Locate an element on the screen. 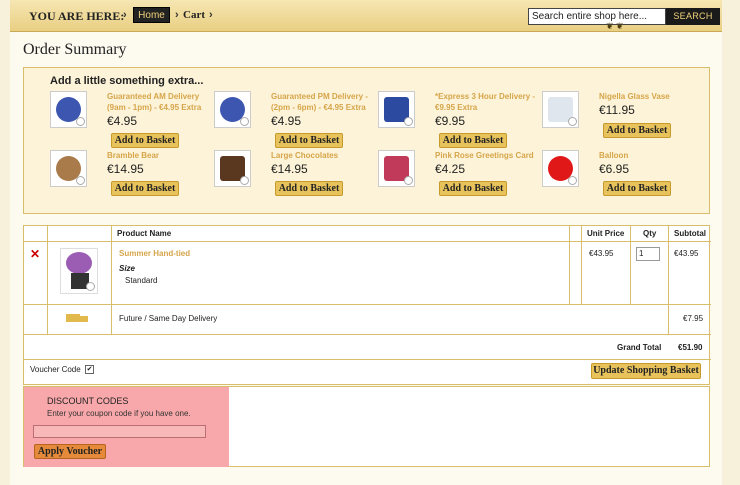 This screenshot has width=740, height=485. page-title: Order Summary is located at coordinates (75, 49).